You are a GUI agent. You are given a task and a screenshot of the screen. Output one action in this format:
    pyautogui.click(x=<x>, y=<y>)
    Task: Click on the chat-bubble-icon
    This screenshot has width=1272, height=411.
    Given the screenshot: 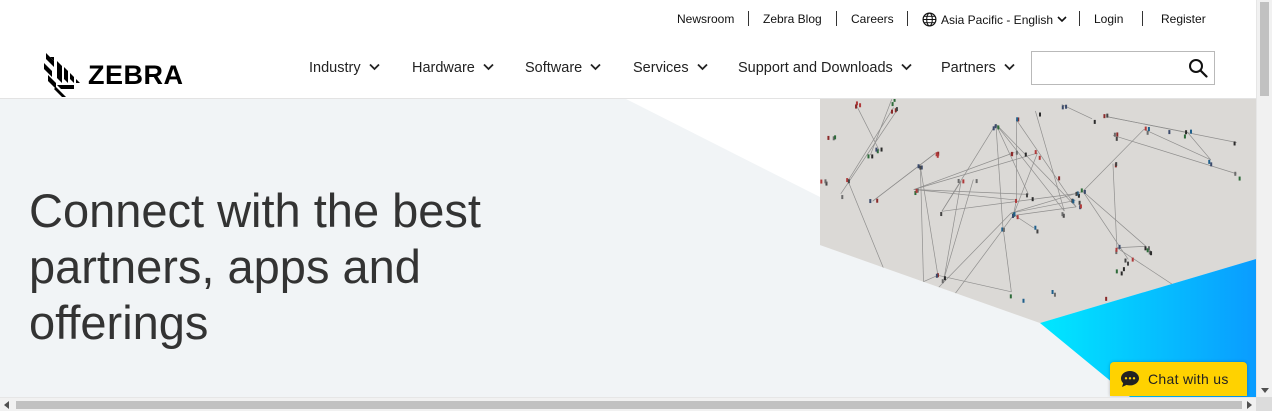 What is the action you would take?
    pyautogui.click(x=1130, y=379)
    